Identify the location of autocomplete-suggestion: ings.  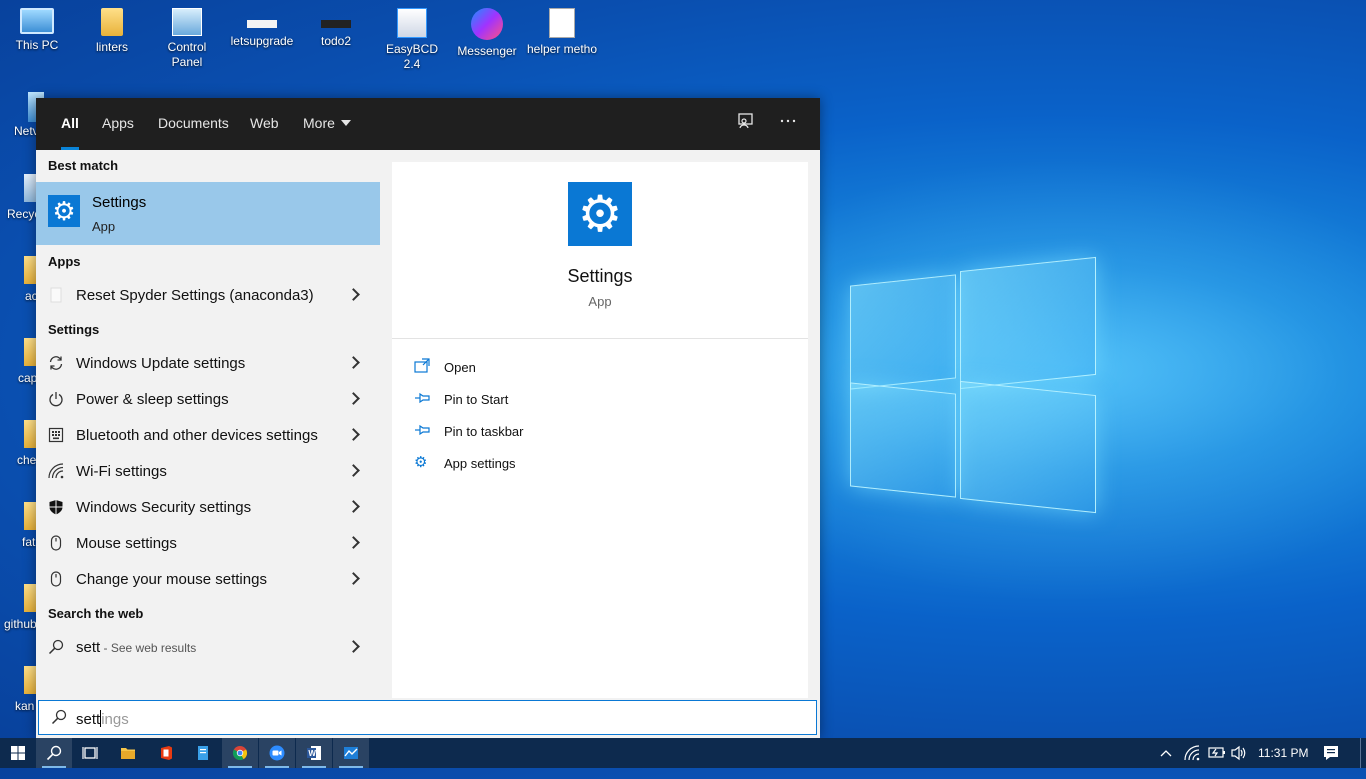
(115, 719).